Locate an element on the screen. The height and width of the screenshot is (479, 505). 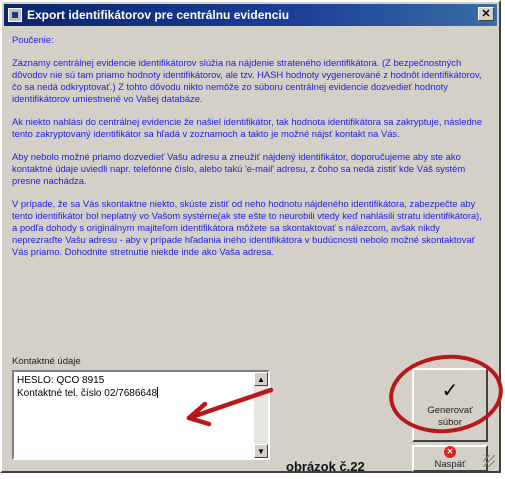
resize-grip is located at coordinates (489, 461).